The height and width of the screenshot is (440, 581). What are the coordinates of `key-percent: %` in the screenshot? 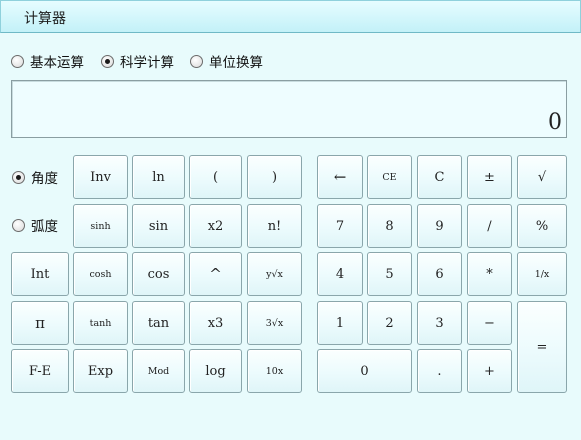 It's located at (542, 226).